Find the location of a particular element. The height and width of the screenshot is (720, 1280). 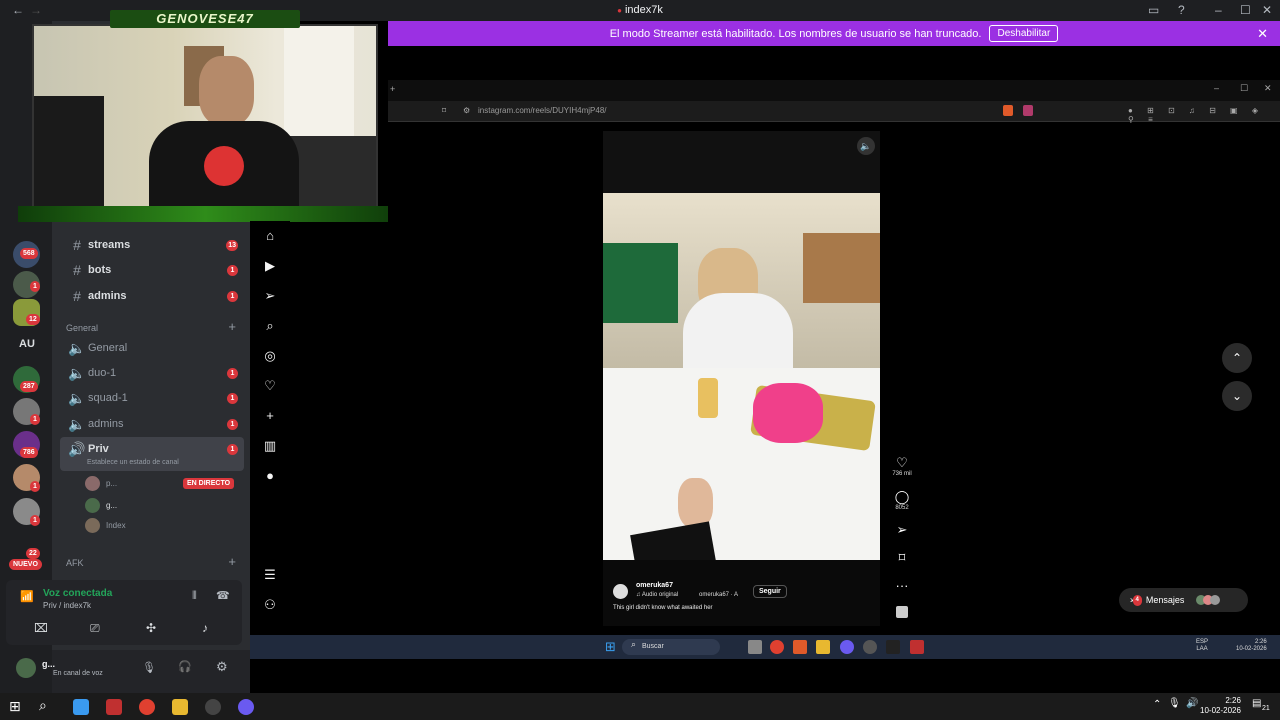

new-badge: NUEVO is located at coordinates (25, 564).